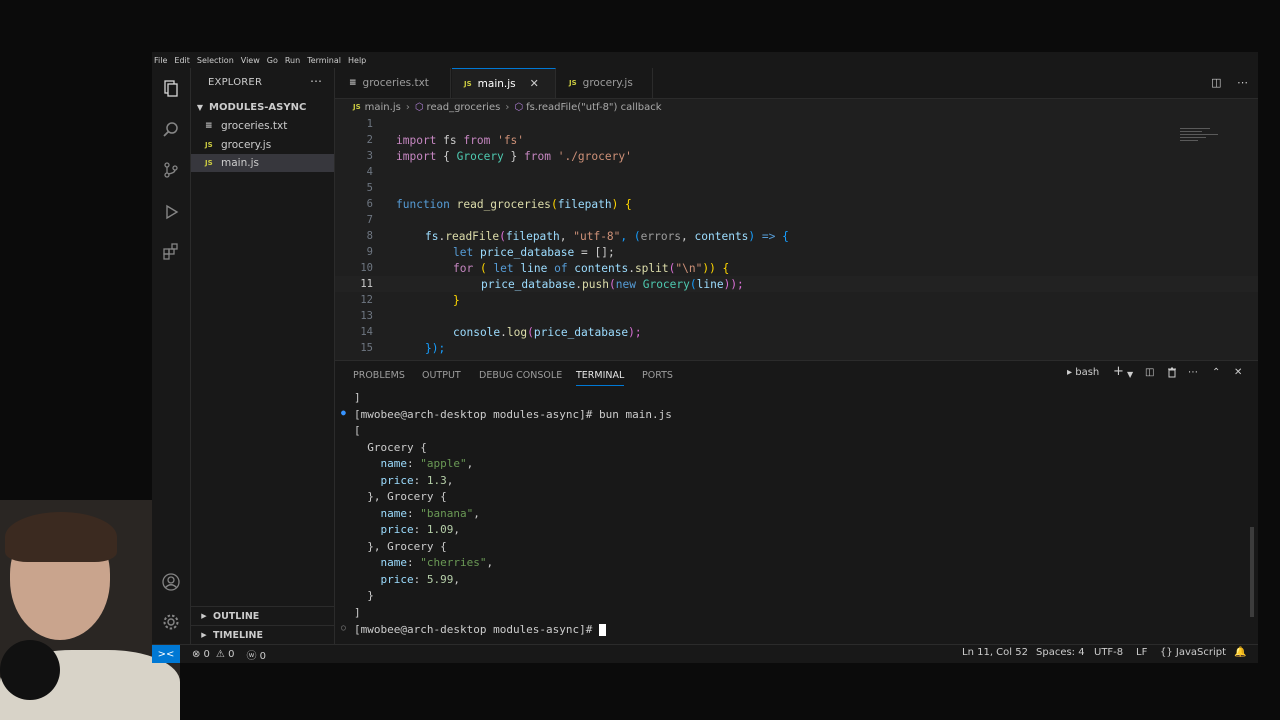 Image resolution: width=1280 pixels, height=720 pixels. I want to click on breadcrumb-function: read_groceries, so click(464, 107).